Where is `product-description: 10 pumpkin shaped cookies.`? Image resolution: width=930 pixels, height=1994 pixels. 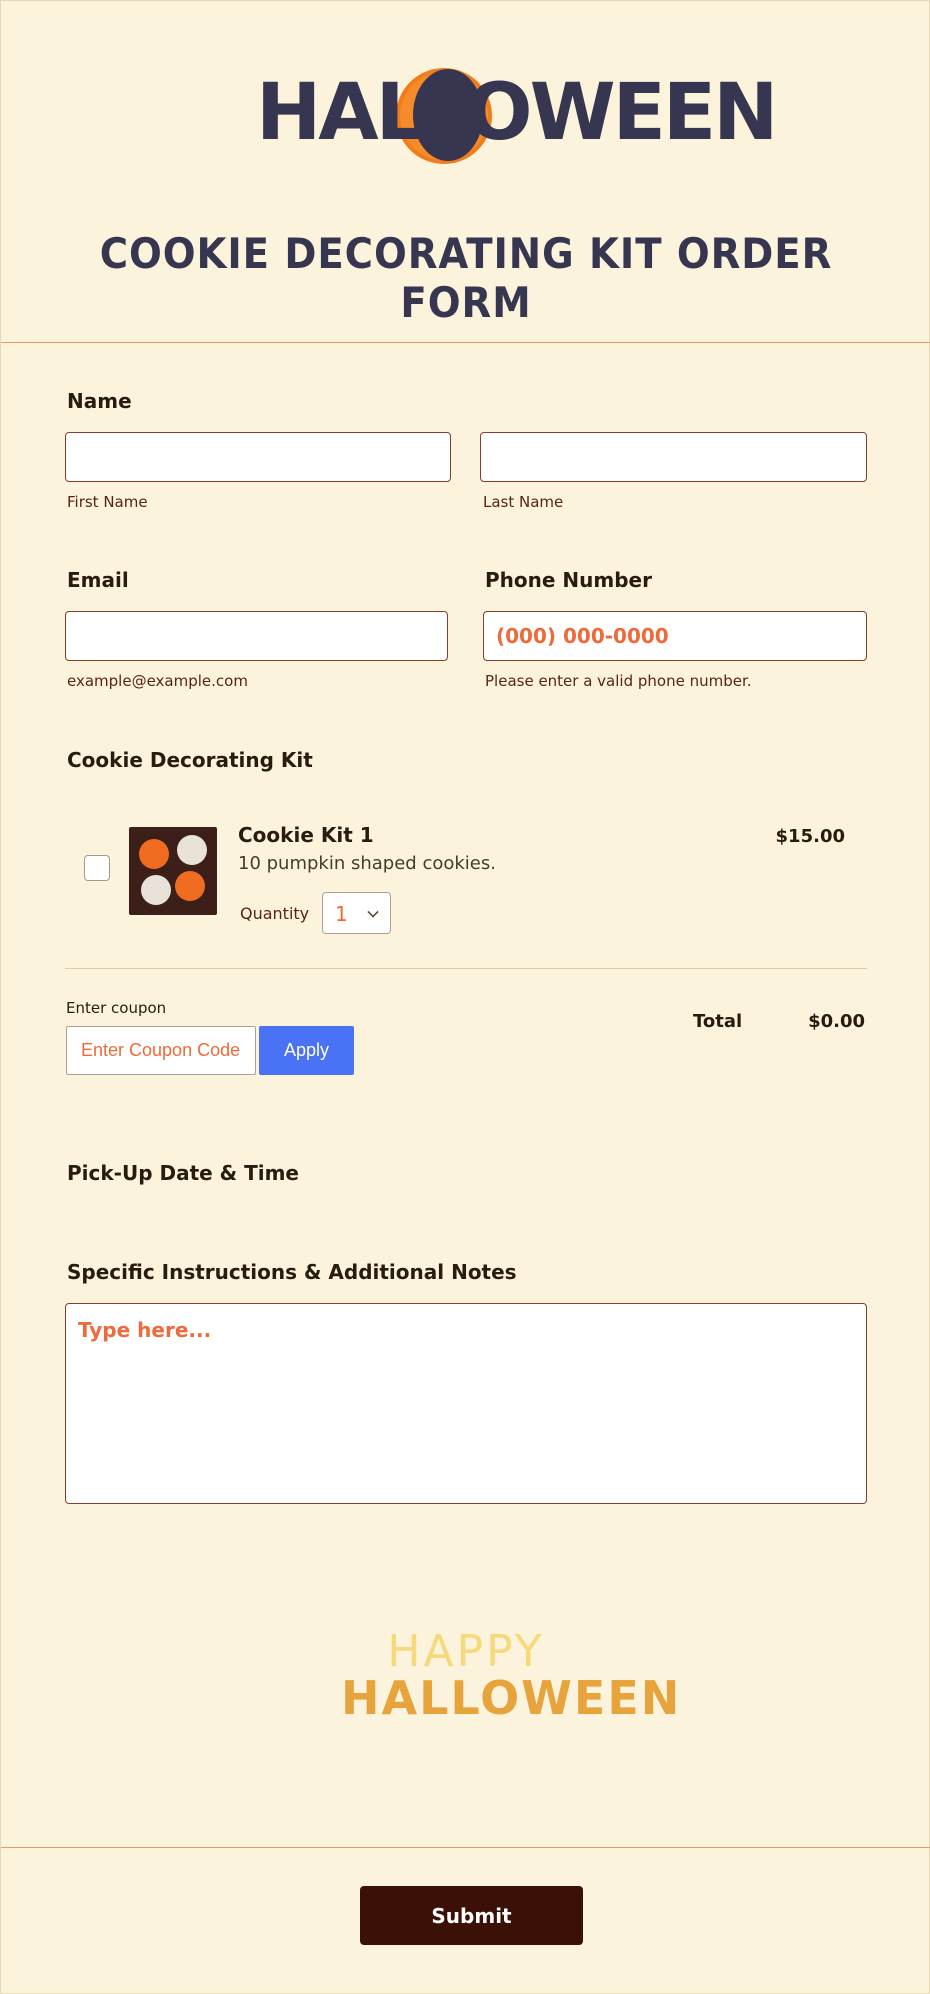
product-description: 10 pumpkin shaped cookies. is located at coordinates (367, 863).